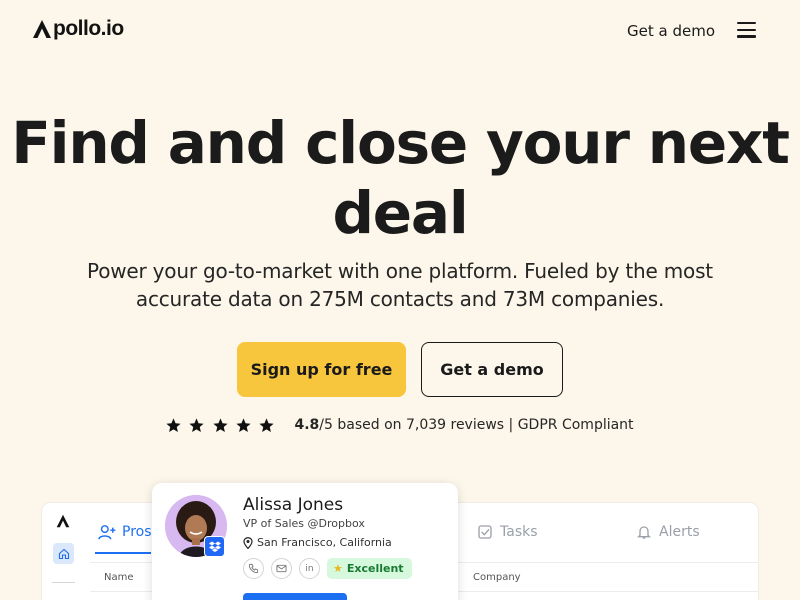 This screenshot has width=800, height=600. I want to click on header-demo-link: Get a demo, so click(671, 31).